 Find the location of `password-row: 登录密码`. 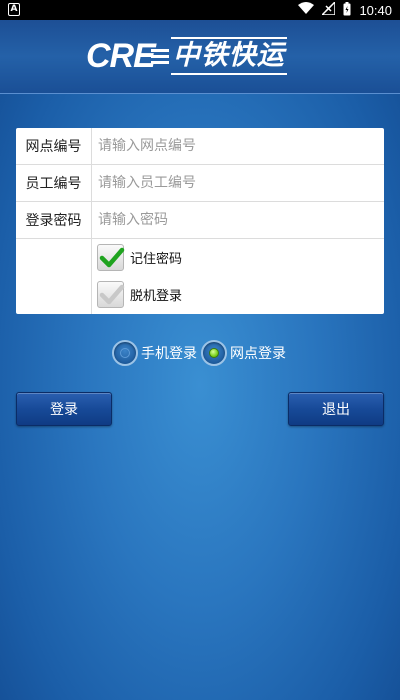

password-row: 登录密码 is located at coordinates (200, 220).